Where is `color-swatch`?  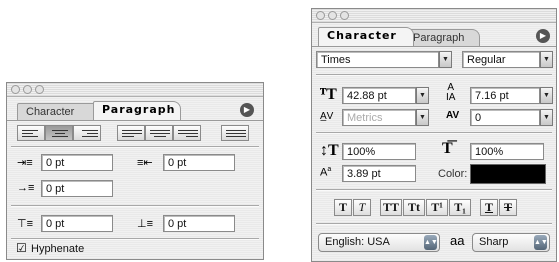 color-swatch is located at coordinates (508, 174).